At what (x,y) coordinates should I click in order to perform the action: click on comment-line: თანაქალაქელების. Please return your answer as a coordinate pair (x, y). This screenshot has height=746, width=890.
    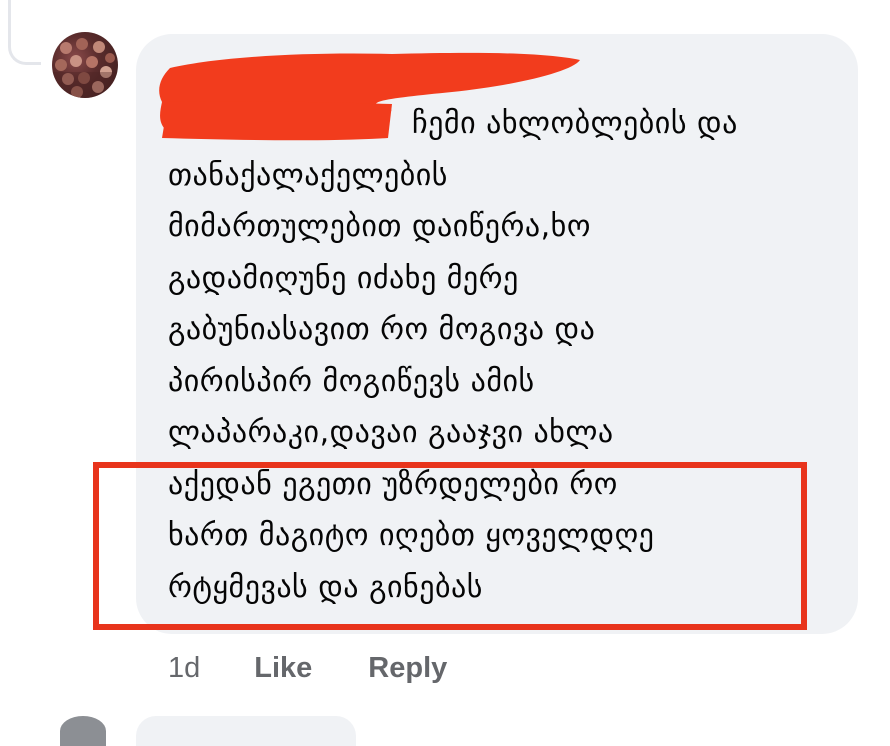
    Looking at the image, I should click on (308, 175).